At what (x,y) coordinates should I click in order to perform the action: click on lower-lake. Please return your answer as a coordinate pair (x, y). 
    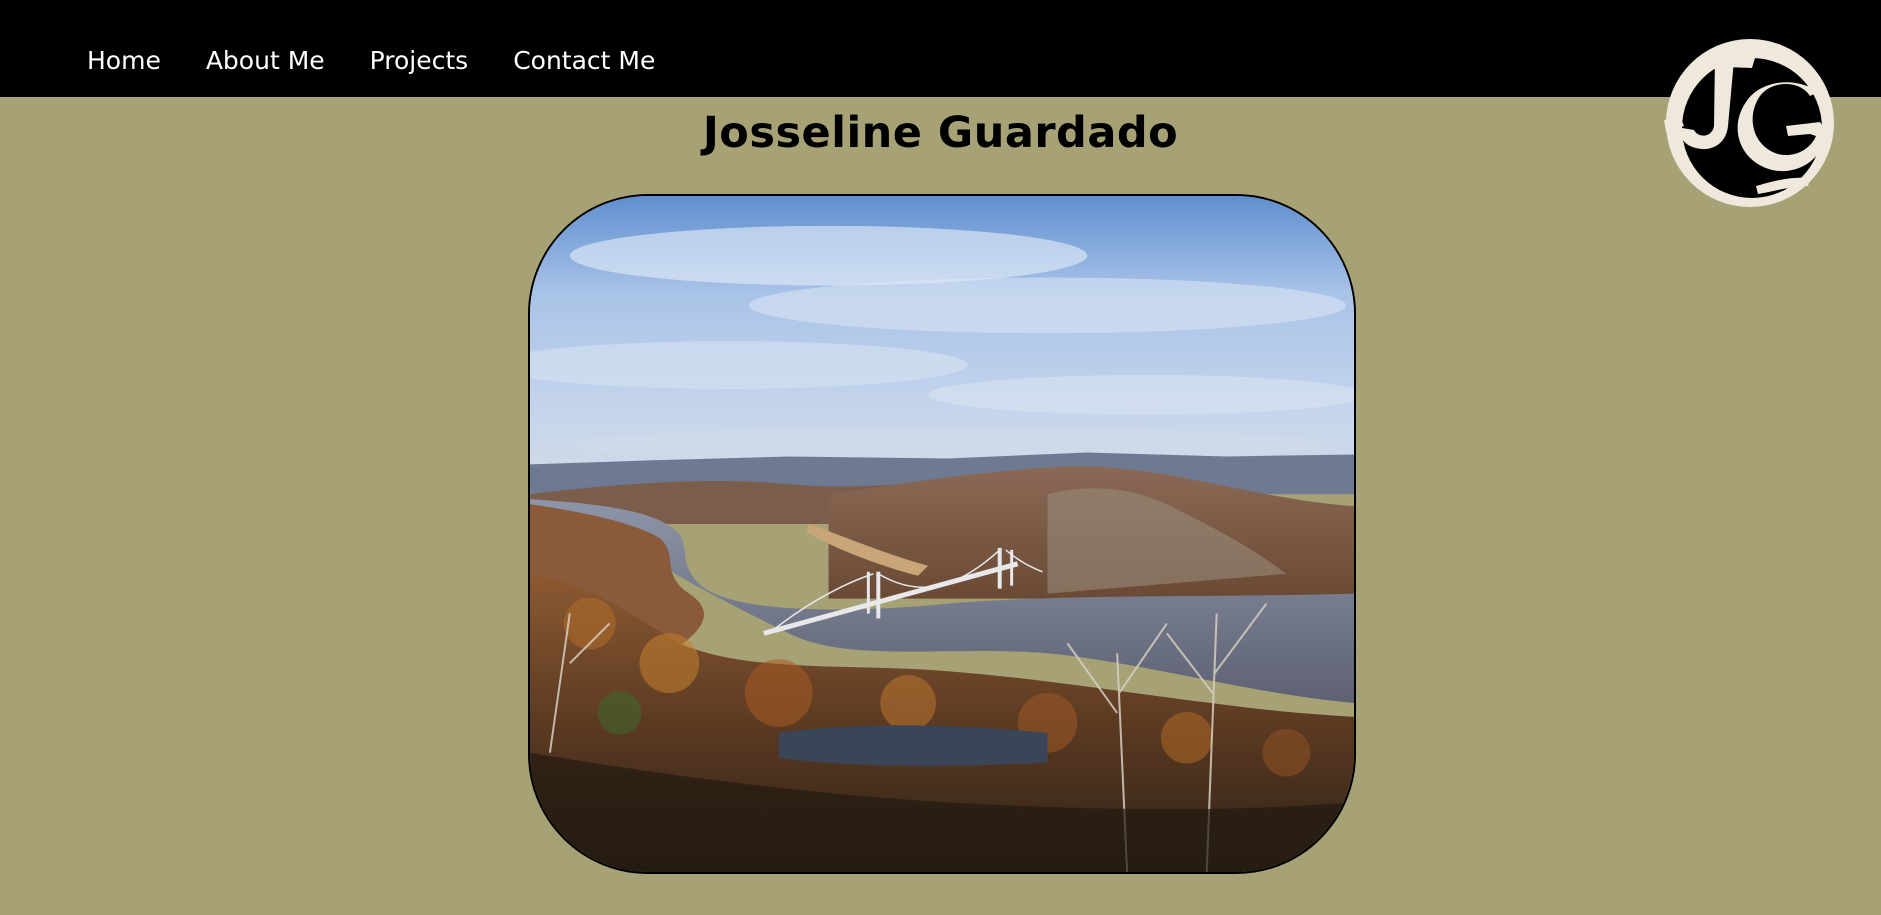
    Looking at the image, I should click on (913, 745).